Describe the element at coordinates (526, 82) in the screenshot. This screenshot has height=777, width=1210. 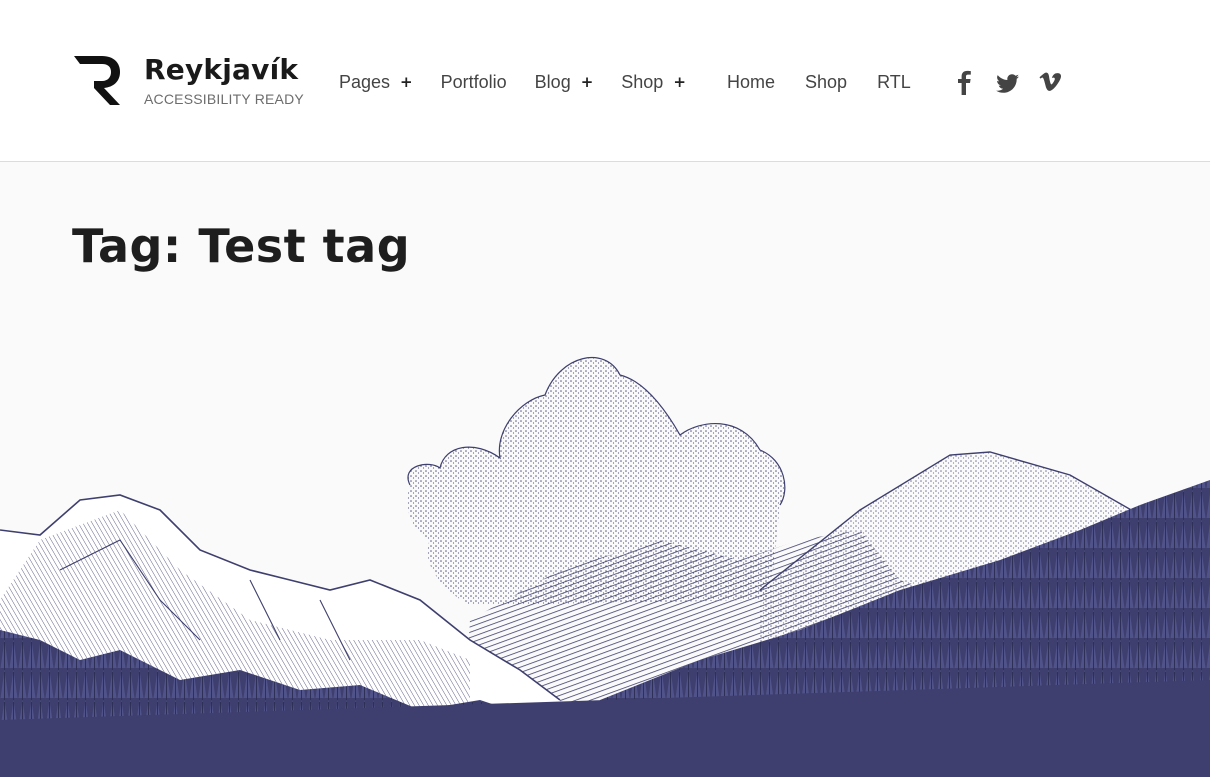
I see `primary-navigation: Pages + Portfolio Blog + Shop +` at that location.